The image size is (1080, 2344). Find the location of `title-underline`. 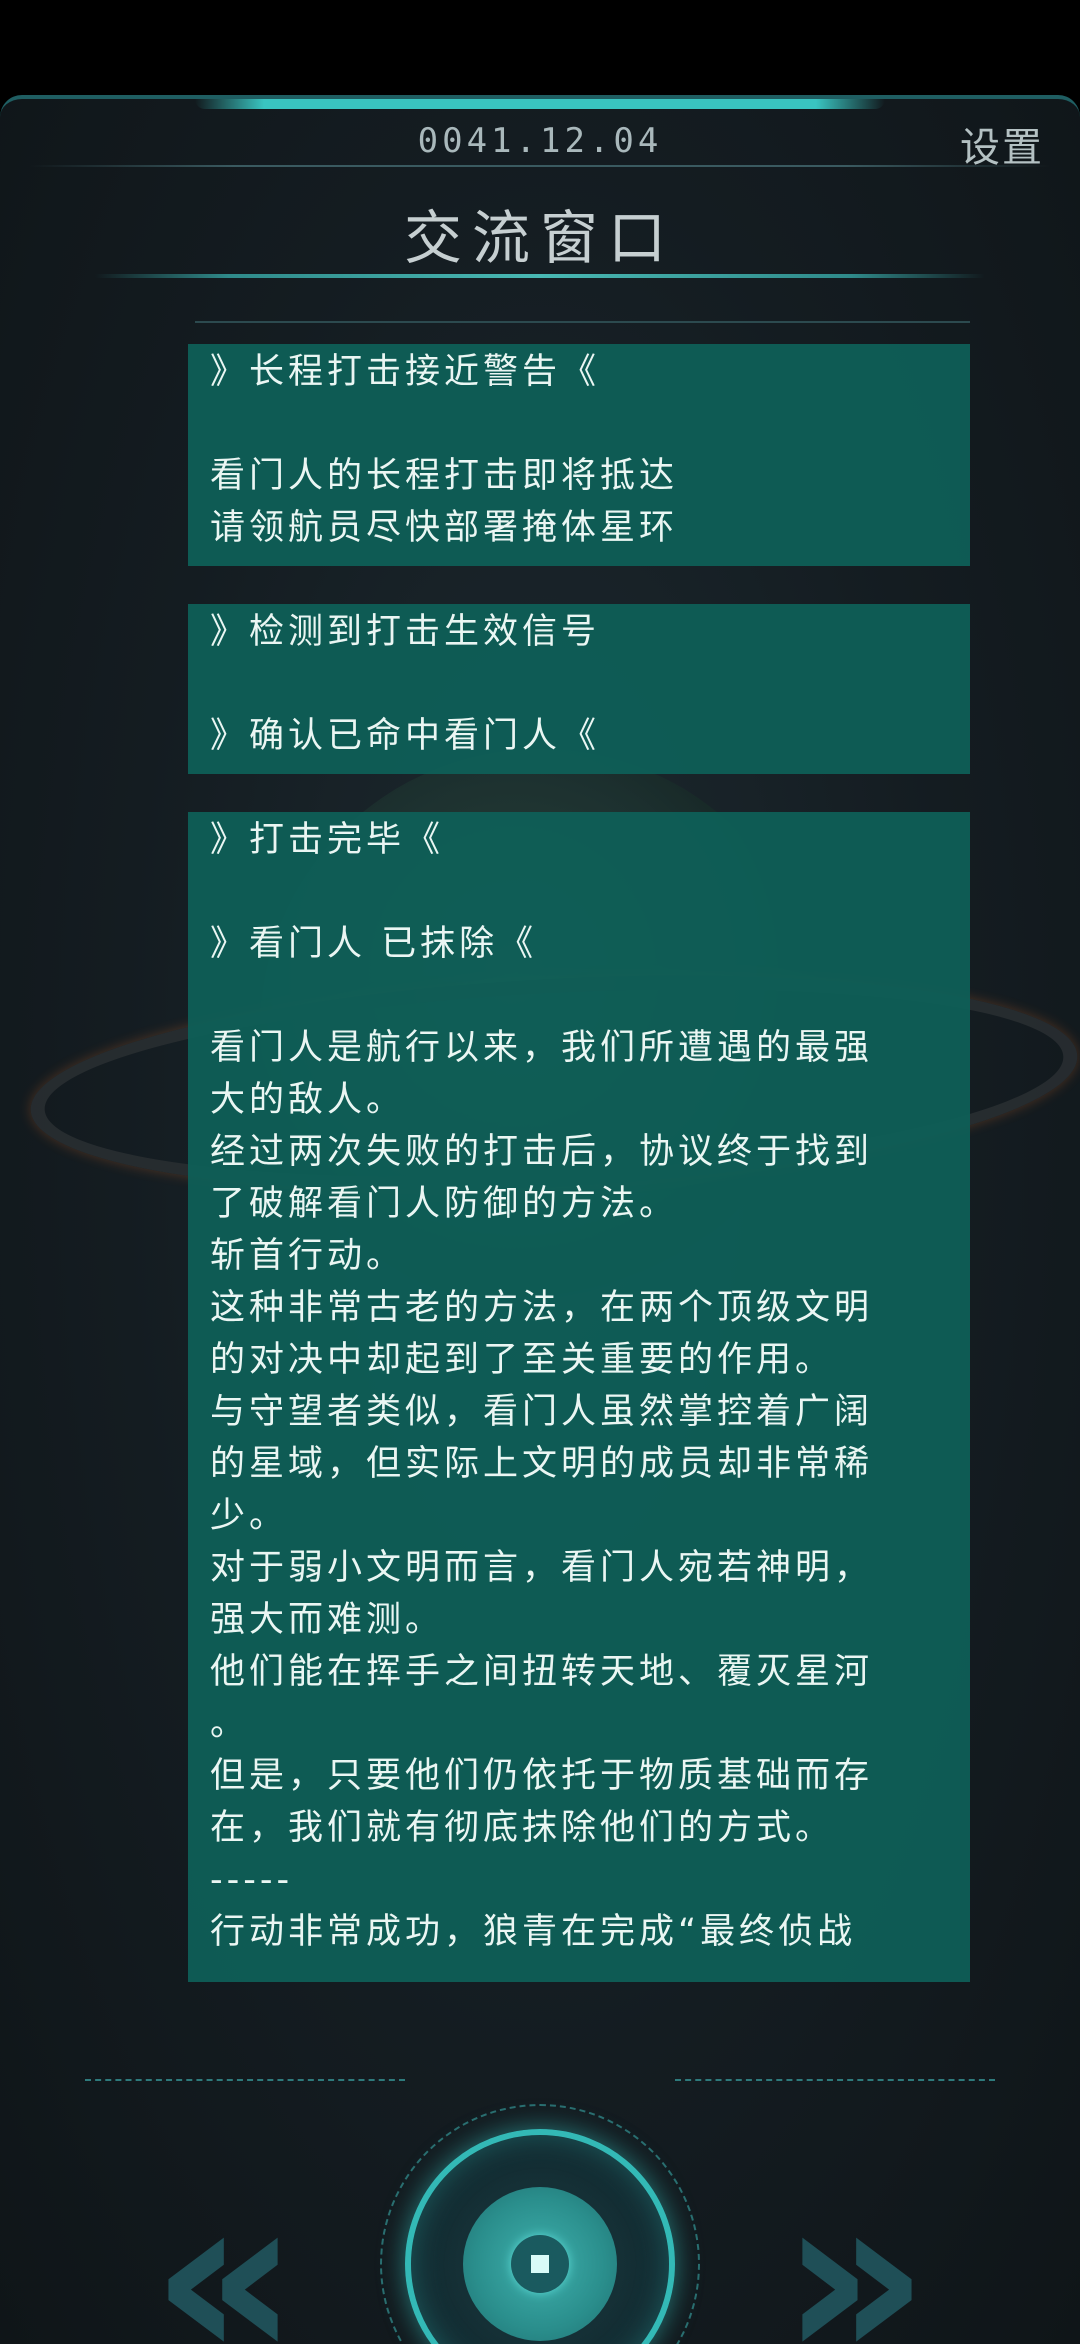

title-underline is located at coordinates (540, 276).